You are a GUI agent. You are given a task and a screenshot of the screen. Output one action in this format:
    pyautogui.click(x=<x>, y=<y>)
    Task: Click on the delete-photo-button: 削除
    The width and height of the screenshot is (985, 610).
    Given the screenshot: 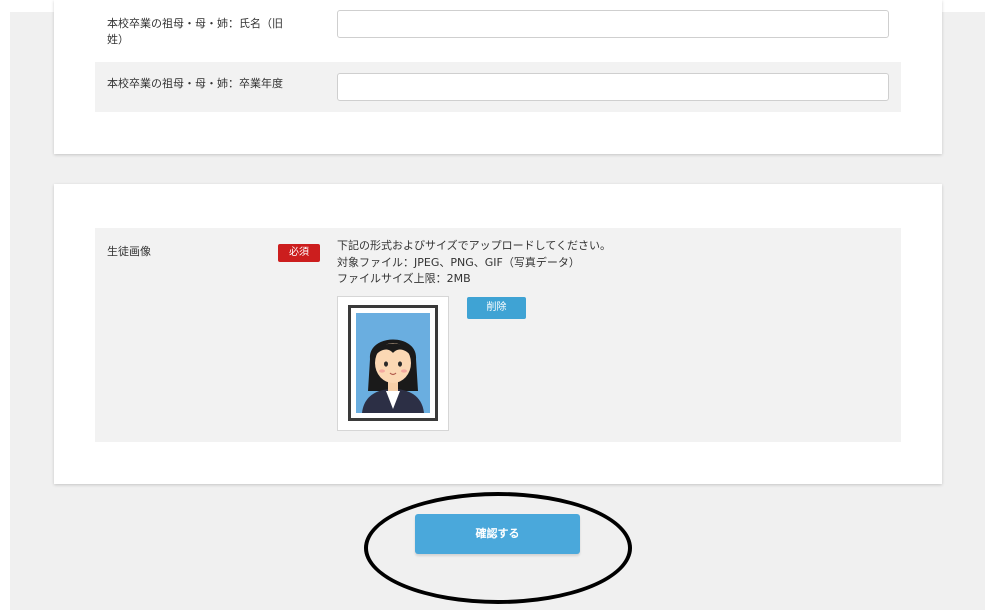 What is the action you would take?
    pyautogui.click(x=496, y=308)
    